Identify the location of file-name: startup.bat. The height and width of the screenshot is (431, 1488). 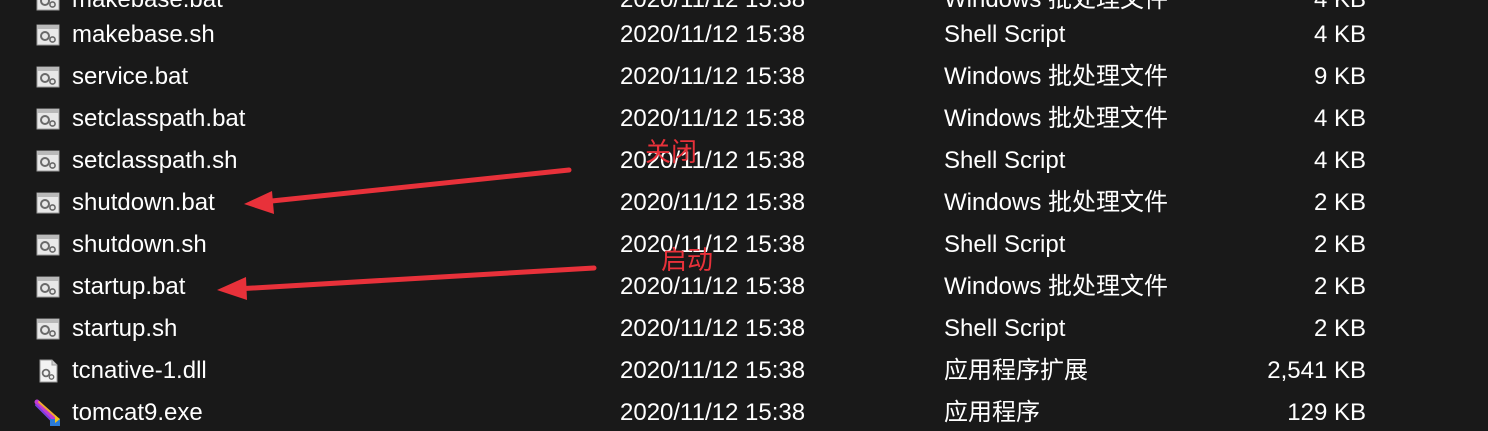
(129, 286).